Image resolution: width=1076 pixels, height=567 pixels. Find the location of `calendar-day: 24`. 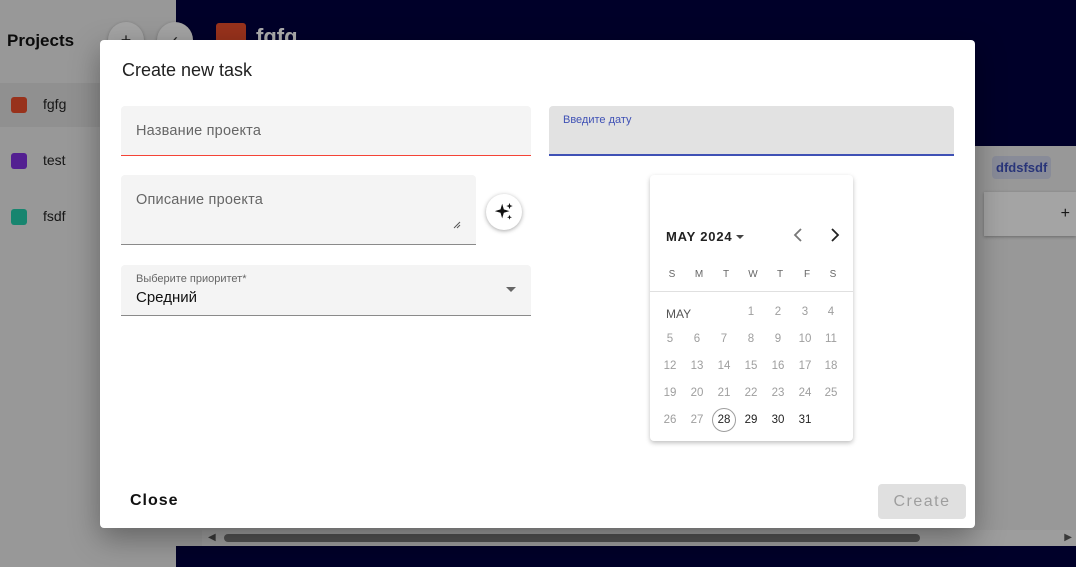

calendar-day: 24 is located at coordinates (805, 393).